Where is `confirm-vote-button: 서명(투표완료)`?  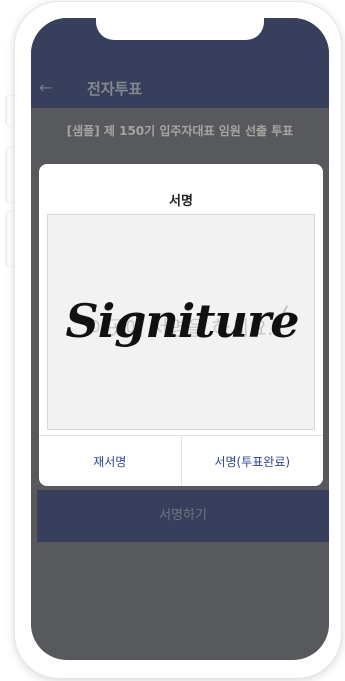 confirm-vote-button: 서명(투표완료) is located at coordinates (252, 461).